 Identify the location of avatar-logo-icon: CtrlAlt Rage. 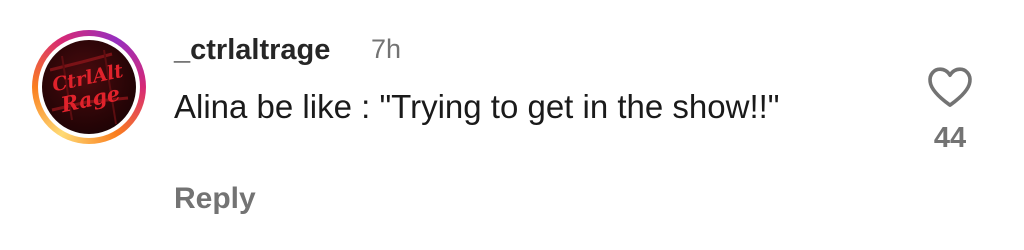
(89, 87).